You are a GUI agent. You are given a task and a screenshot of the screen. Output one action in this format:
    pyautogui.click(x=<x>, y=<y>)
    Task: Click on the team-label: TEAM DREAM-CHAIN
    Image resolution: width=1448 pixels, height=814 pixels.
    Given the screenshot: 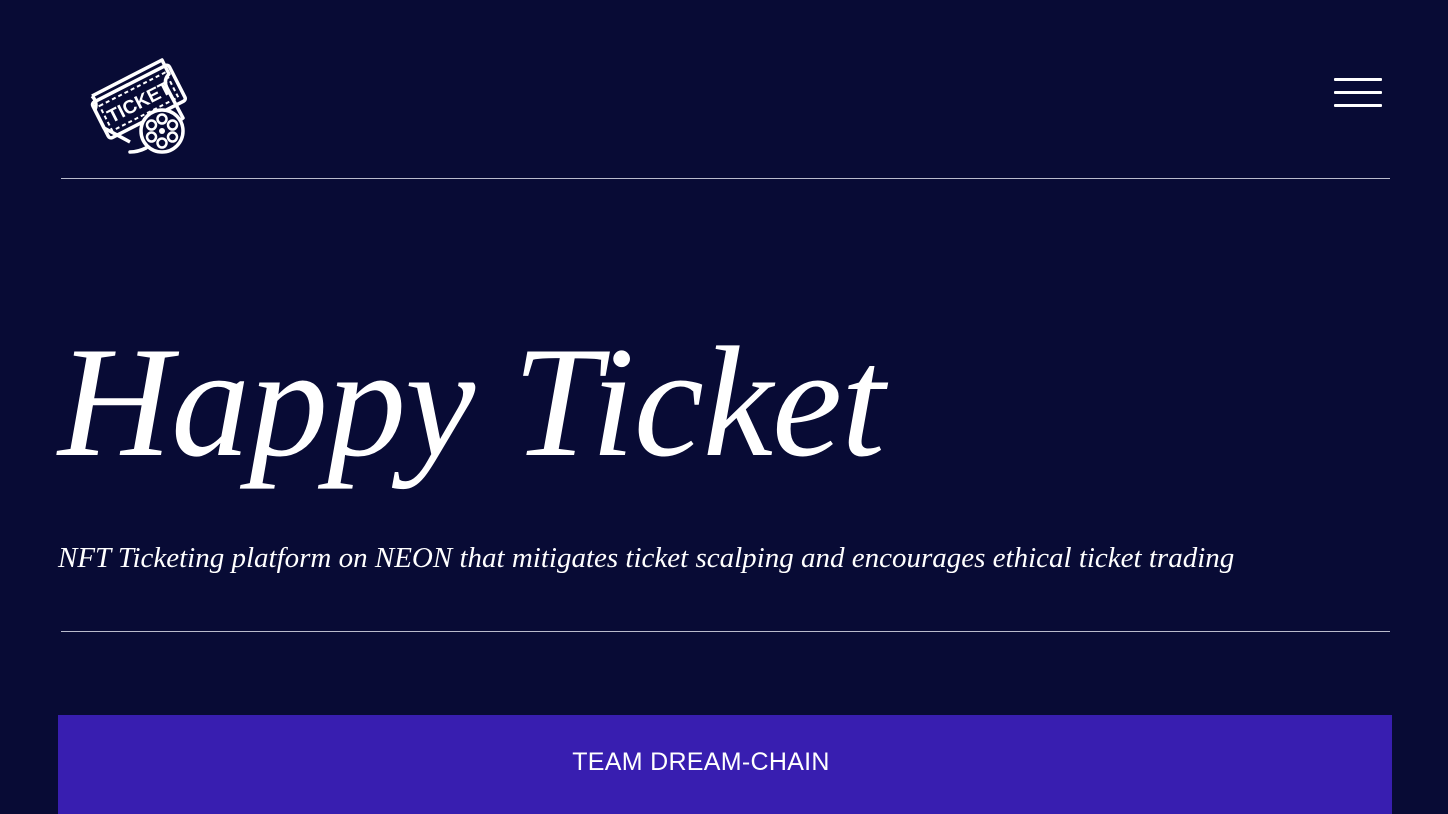 What is the action you would take?
    pyautogui.click(x=701, y=762)
    